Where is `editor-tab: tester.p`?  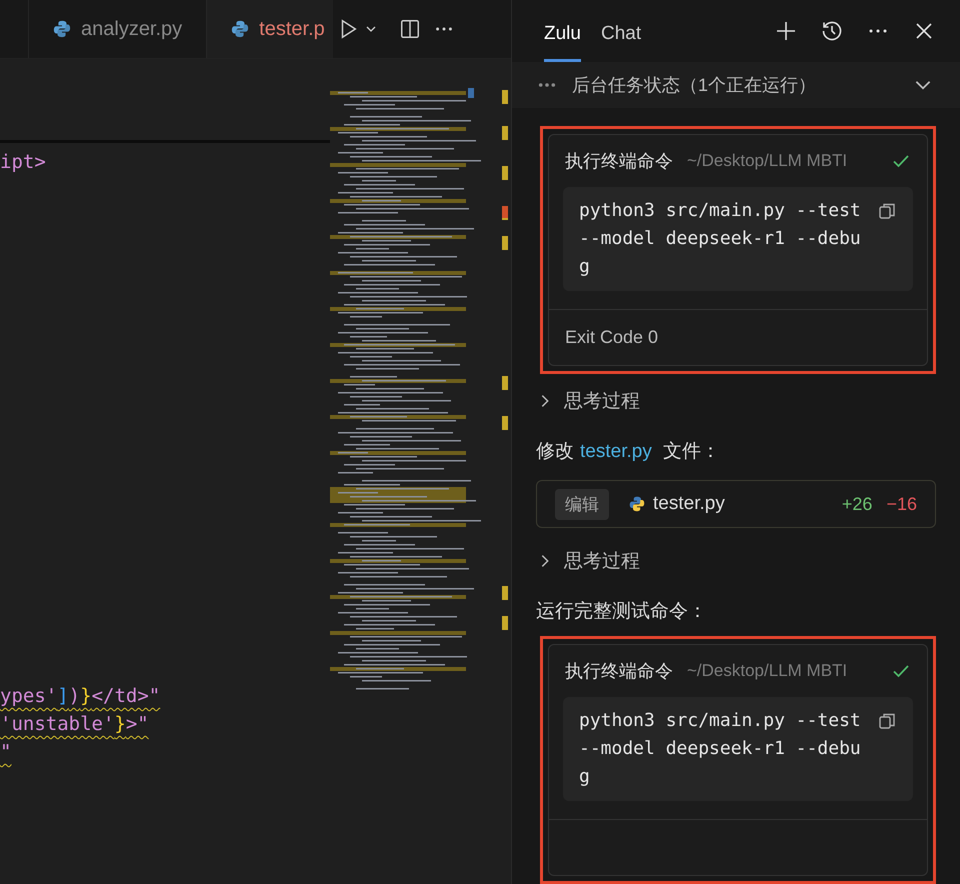
editor-tab: tester.p is located at coordinates (270, 29).